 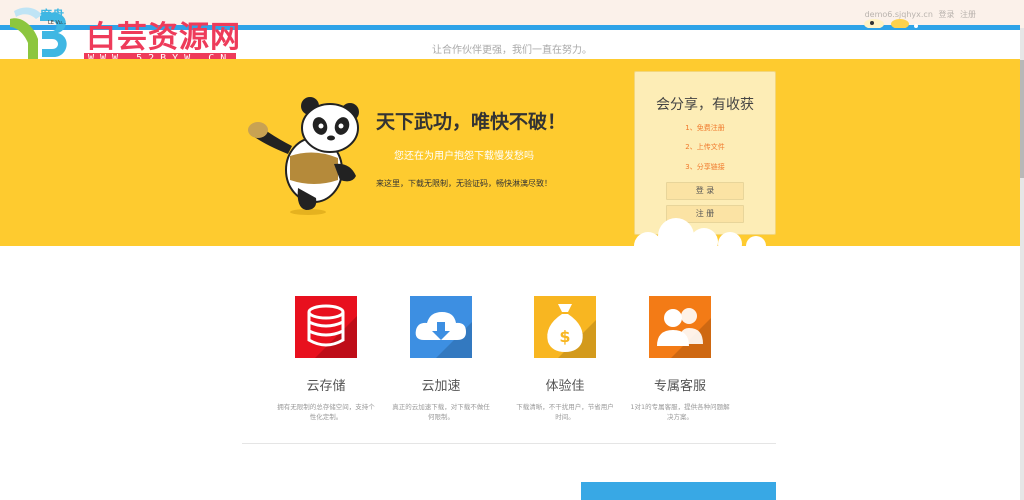 I want to click on login-link: 登录, so click(x=946, y=14).